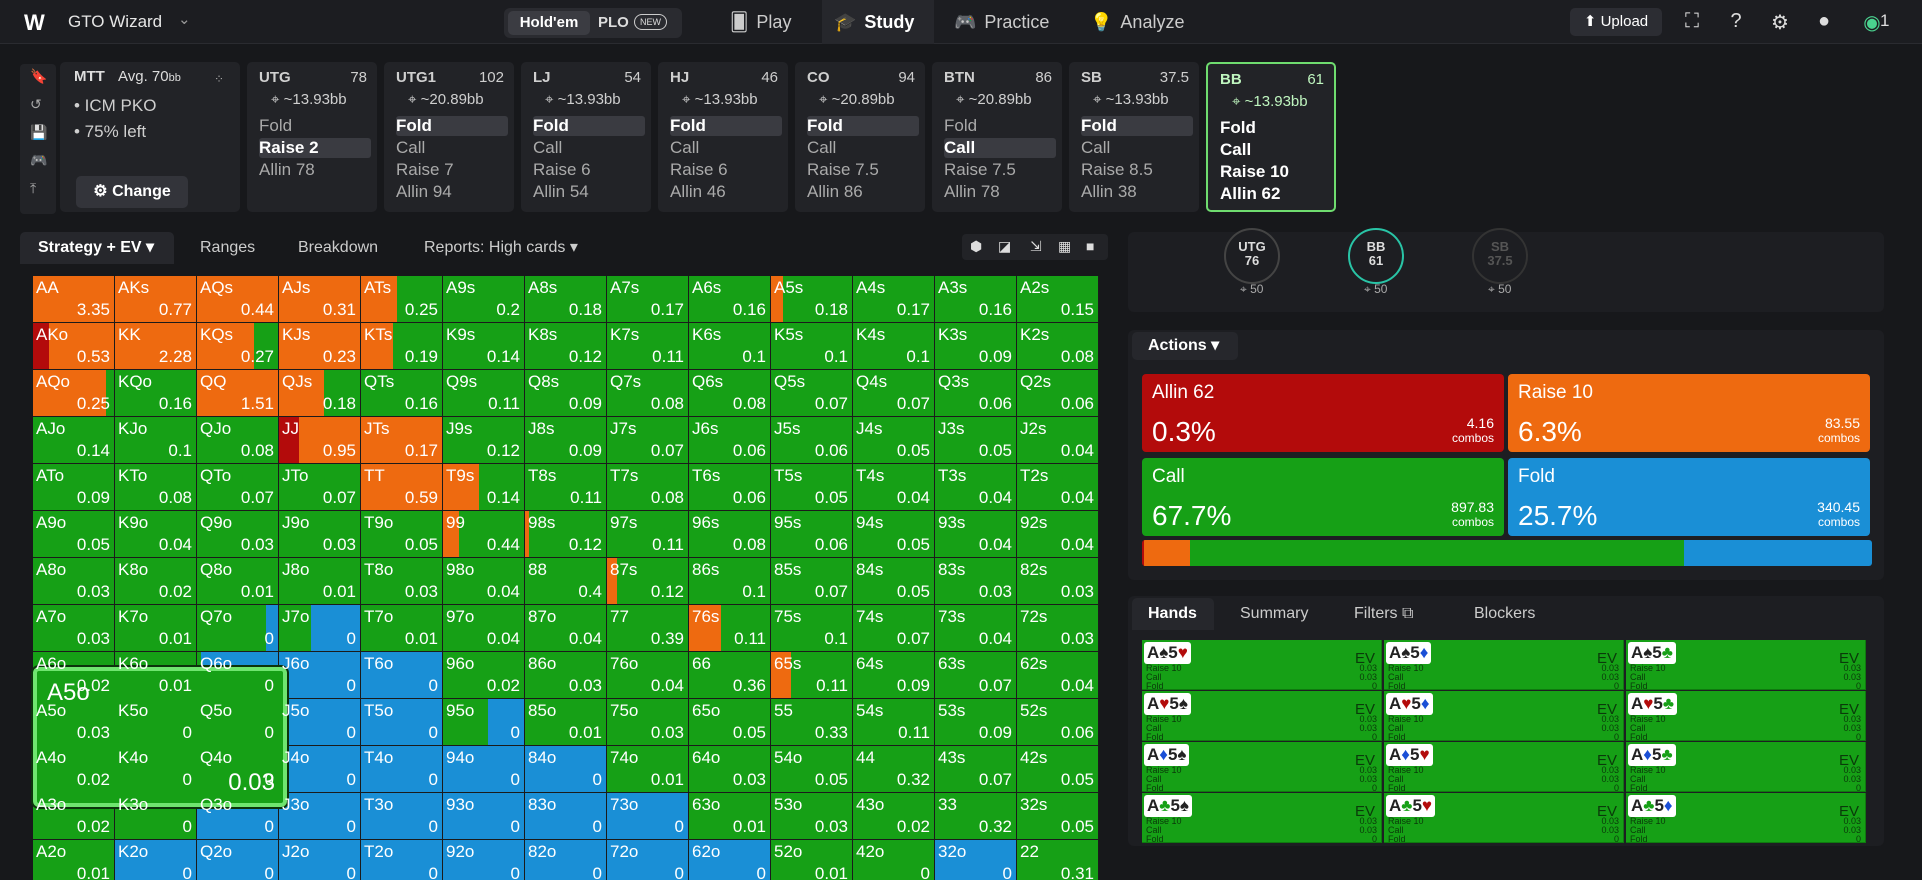 This screenshot has height=880, width=1922. What do you see at coordinates (238, 628) in the screenshot?
I see `hand-cell: Q7o 0` at bounding box center [238, 628].